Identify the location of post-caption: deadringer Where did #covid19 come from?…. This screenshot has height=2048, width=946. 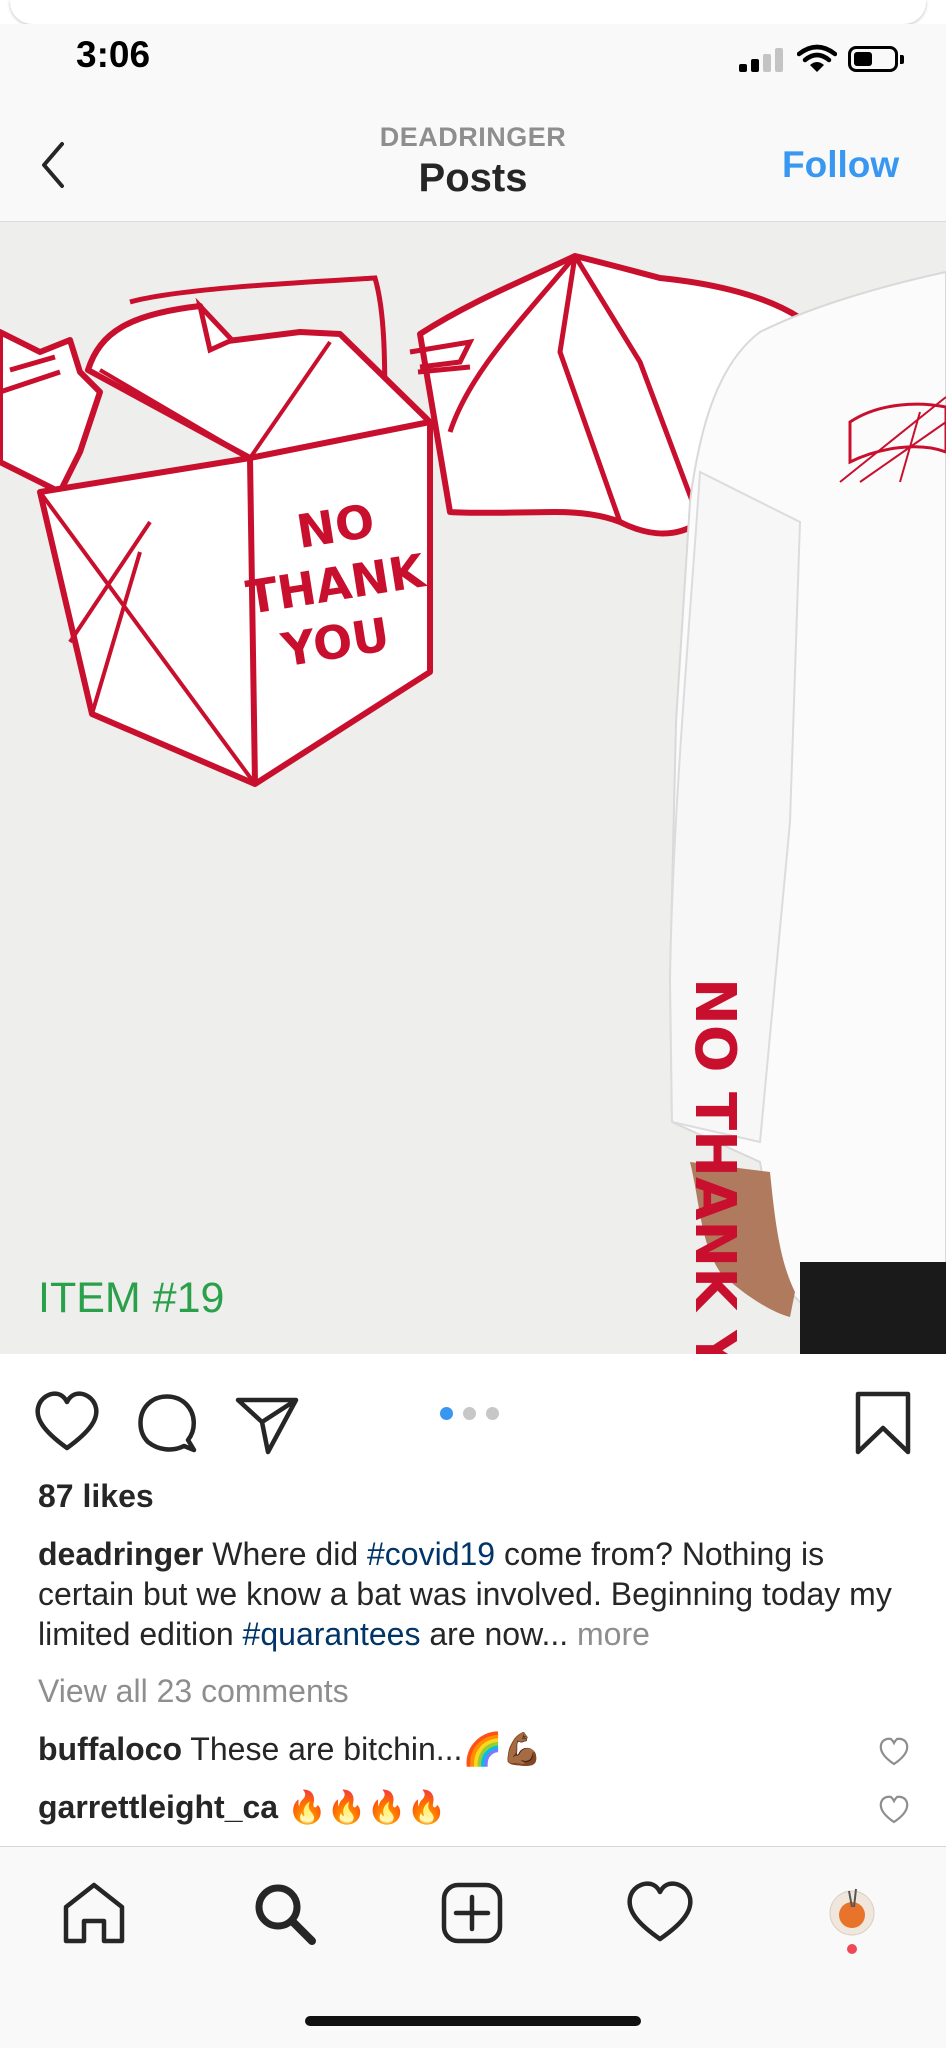
(478, 1594).